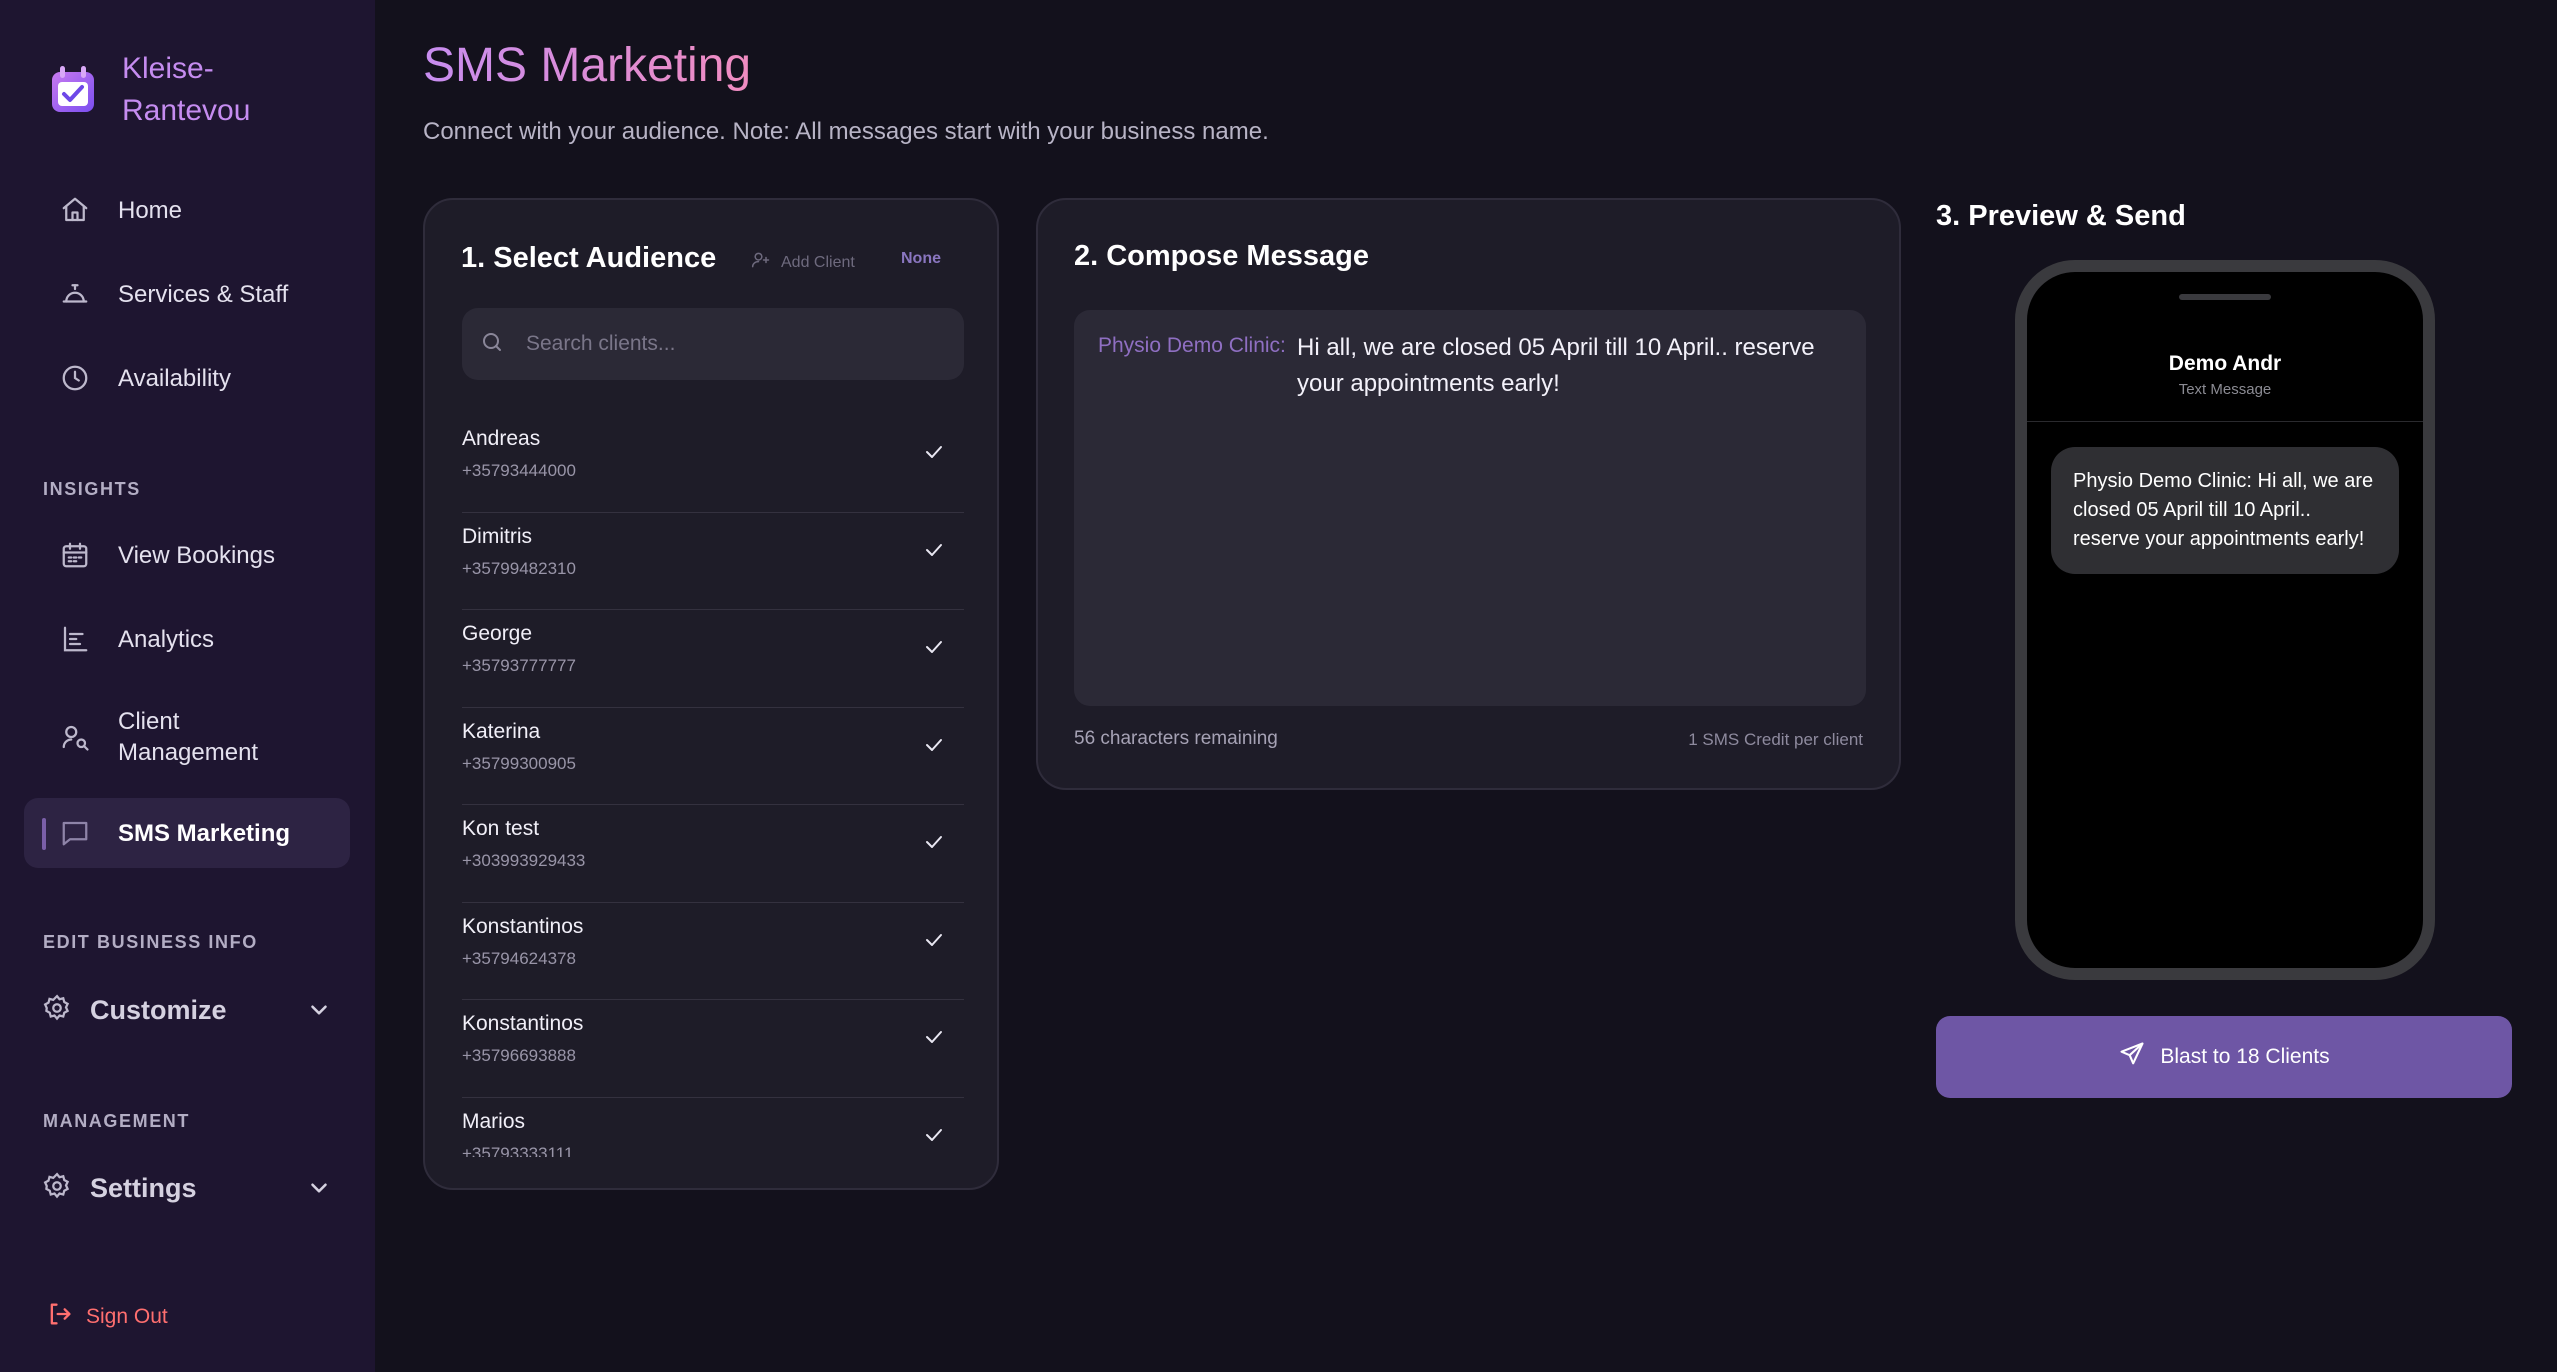  What do you see at coordinates (2225, 389) in the screenshot?
I see `phone-contact-sub: Text Message` at bounding box center [2225, 389].